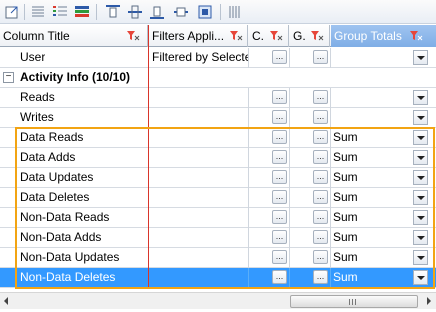 Image resolution: width=436 pixels, height=312 pixels. What do you see at coordinates (181, 12) in the screenshot?
I see `align-center-icon` at bounding box center [181, 12].